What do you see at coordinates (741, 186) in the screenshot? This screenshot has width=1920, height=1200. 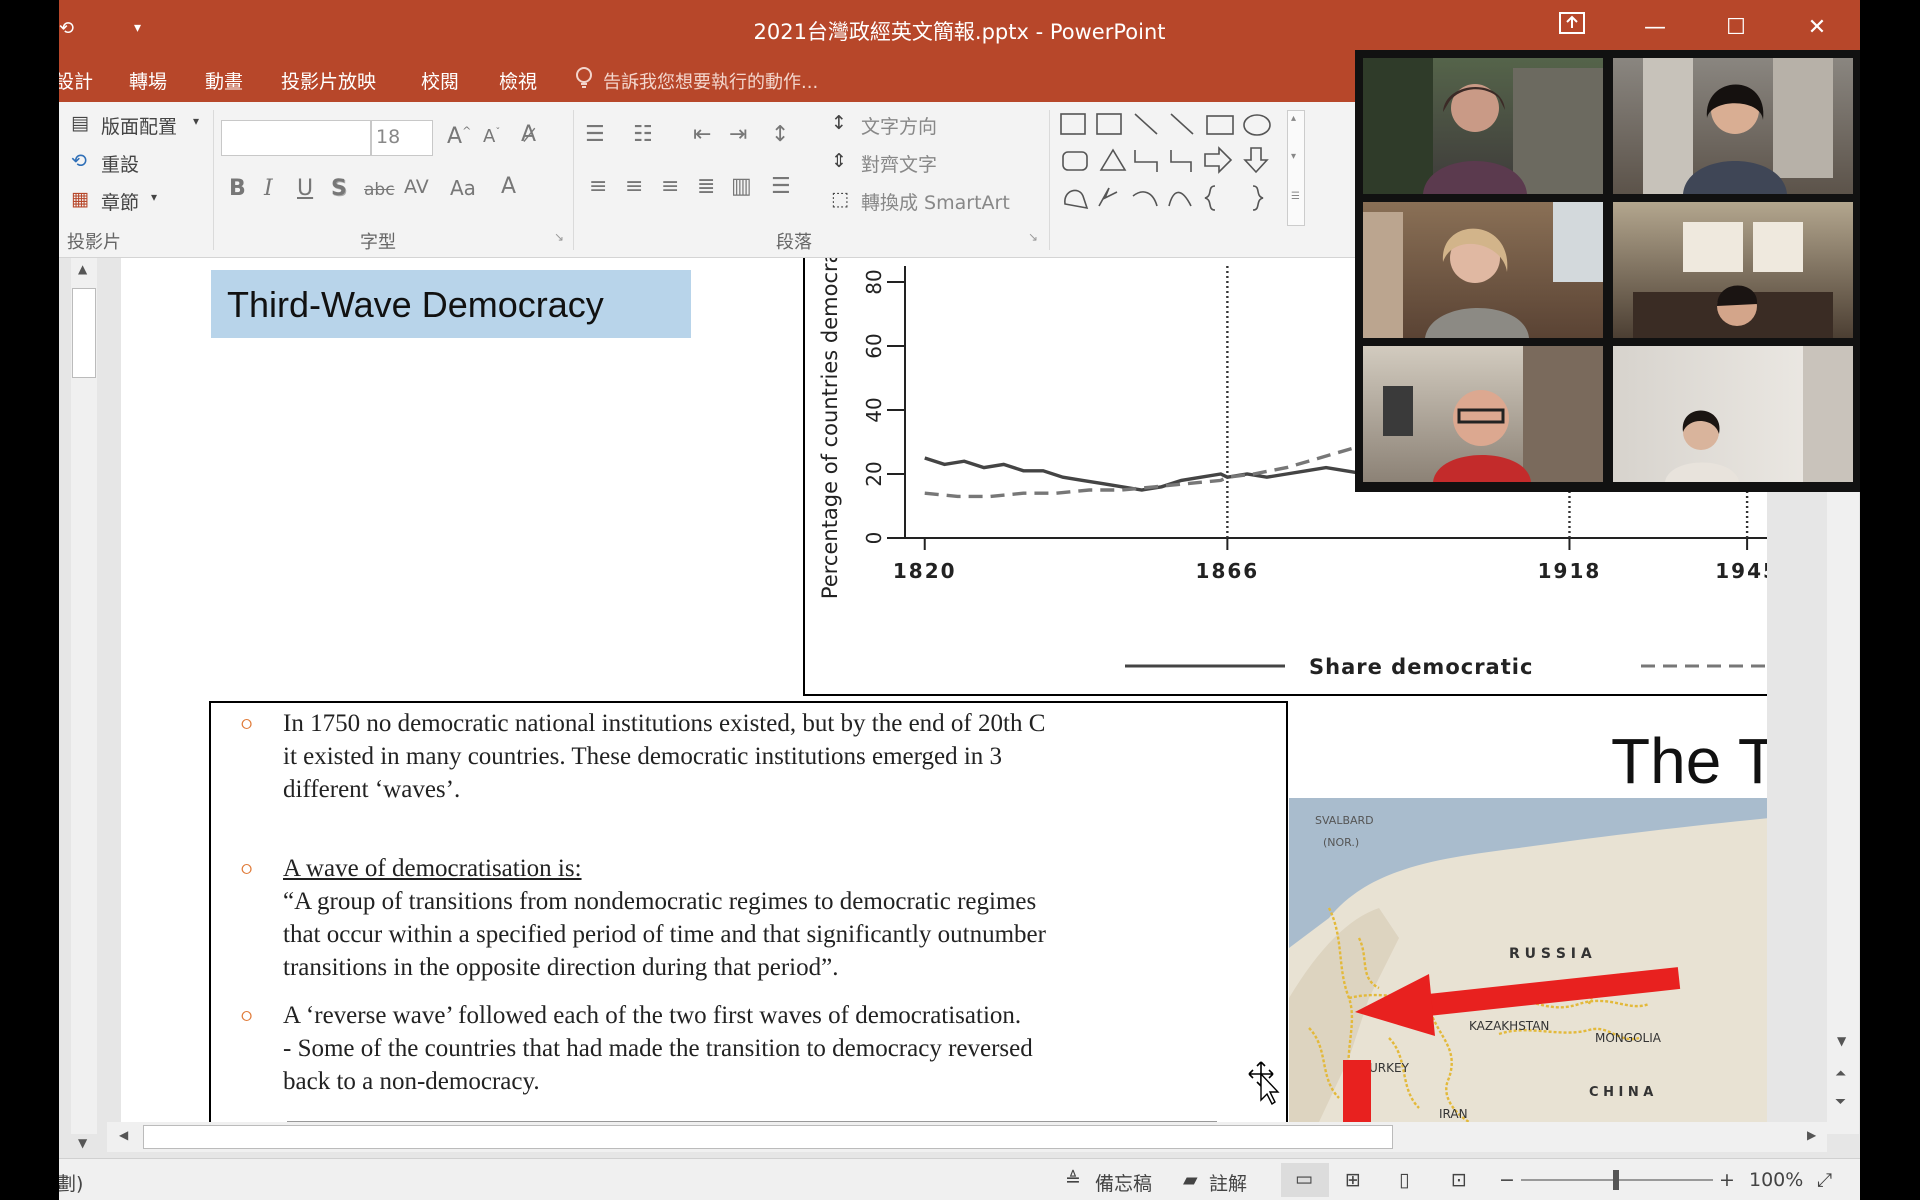 I see `distributed-icon: ▥` at bounding box center [741, 186].